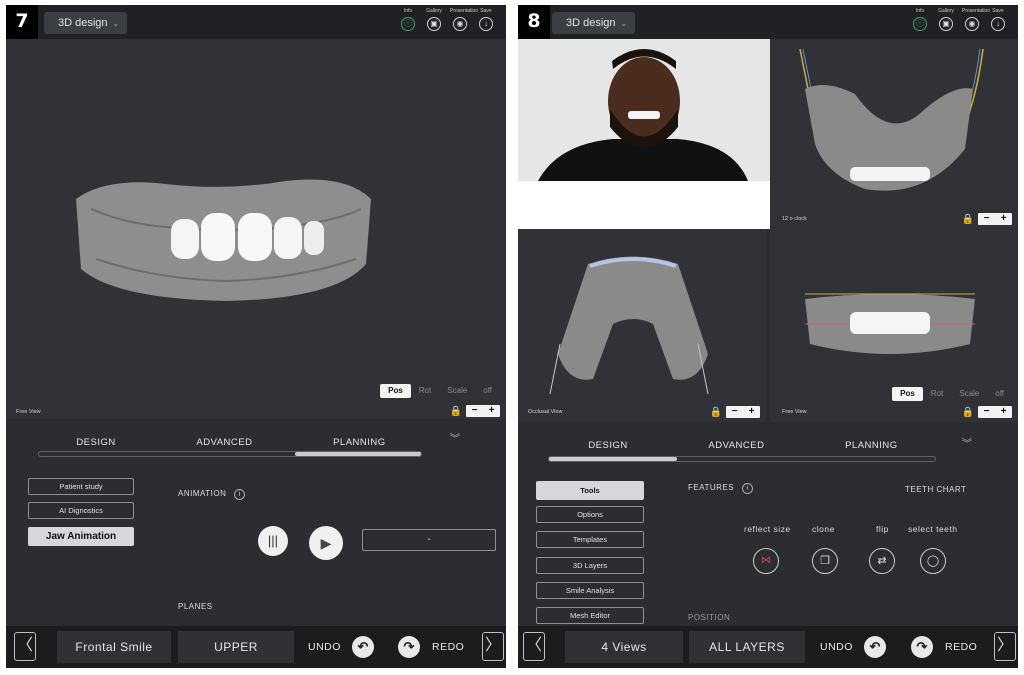  Describe the element at coordinates (935, 489) in the screenshot. I see `teeth-chart-link: TEETH CHART` at that location.